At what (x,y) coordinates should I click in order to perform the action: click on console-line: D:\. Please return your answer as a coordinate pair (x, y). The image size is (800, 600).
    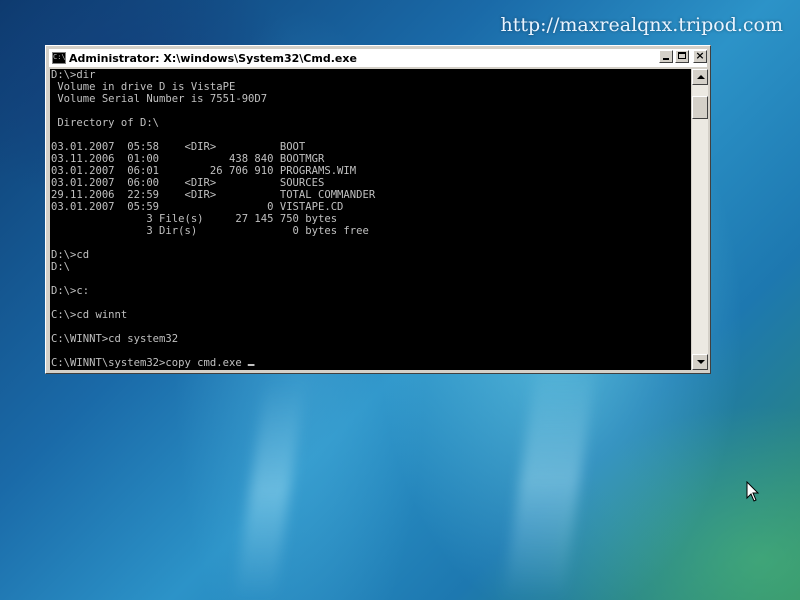
    Looking at the image, I should click on (60, 266).